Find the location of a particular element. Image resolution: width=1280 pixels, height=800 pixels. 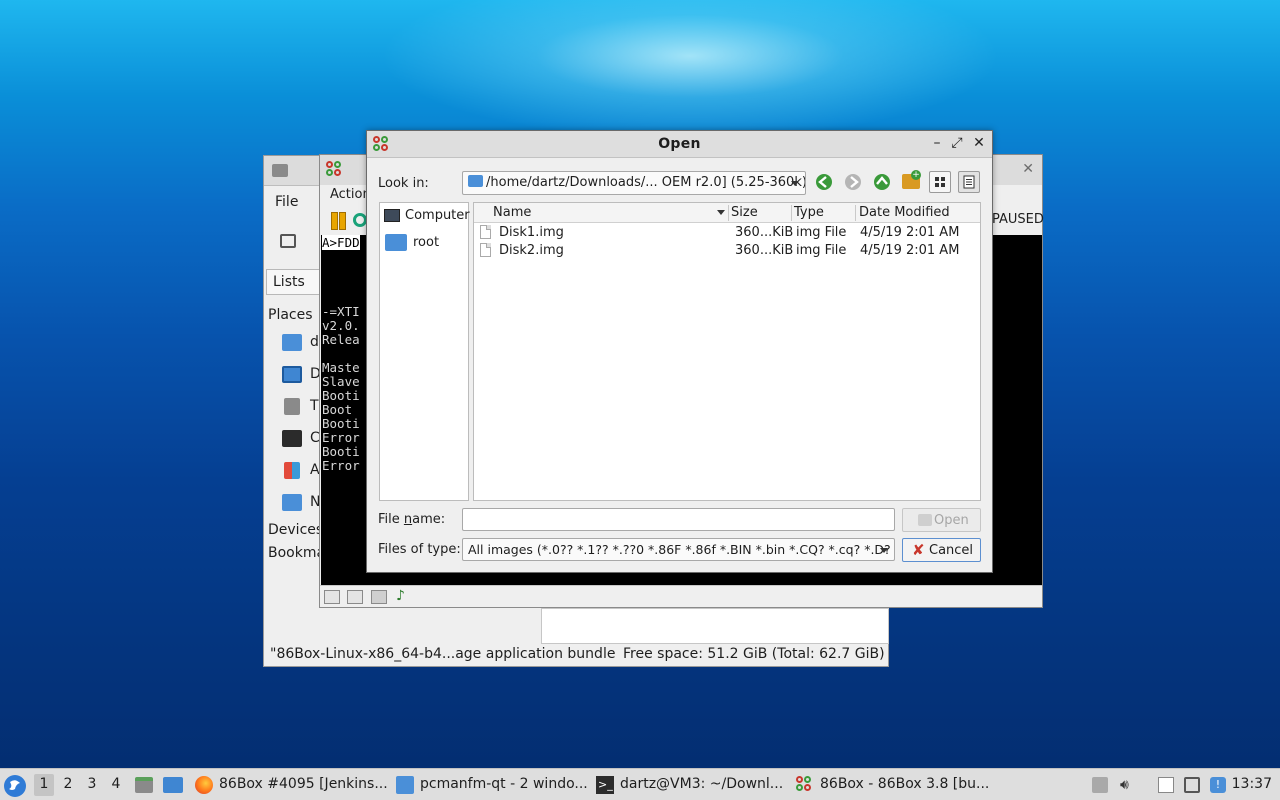

sort-descending-icon is located at coordinates (721, 212).